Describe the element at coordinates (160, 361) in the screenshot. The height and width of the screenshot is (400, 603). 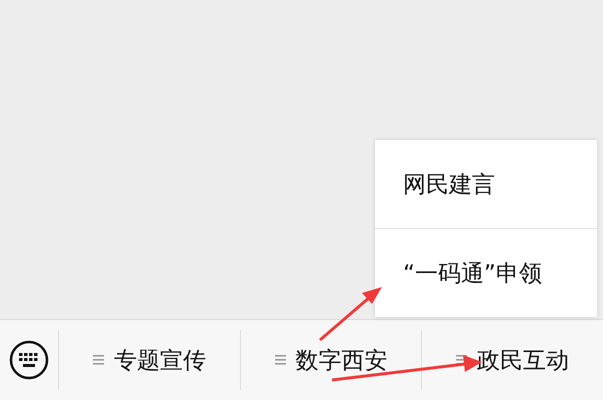
I see `menu-label: 专题宣传` at that location.